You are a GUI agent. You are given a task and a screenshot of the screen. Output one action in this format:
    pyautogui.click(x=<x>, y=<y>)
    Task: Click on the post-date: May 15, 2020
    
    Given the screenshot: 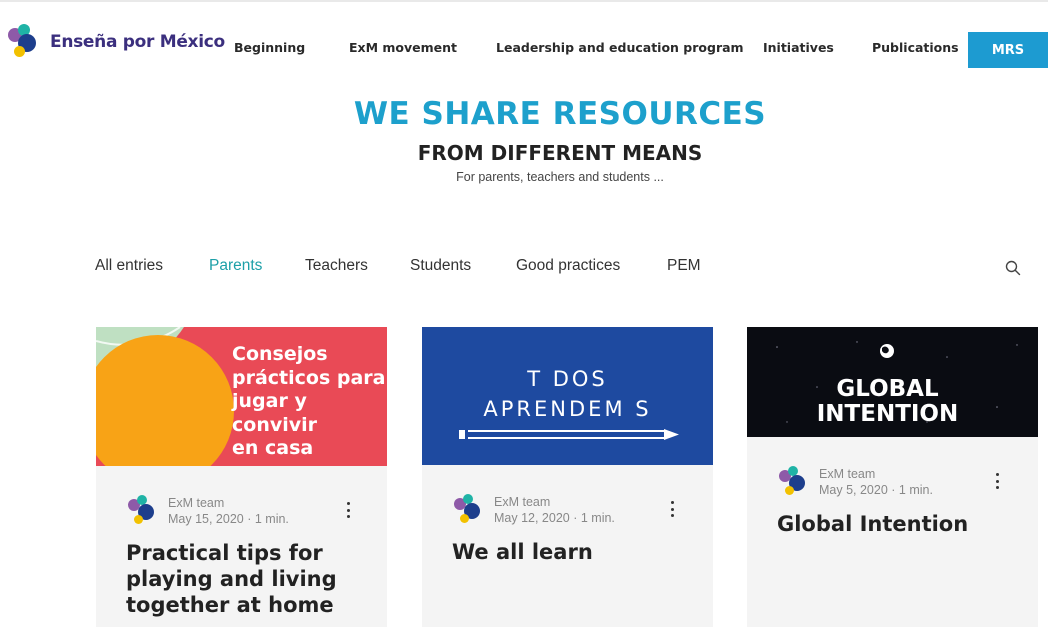 What is the action you would take?
    pyautogui.click(x=206, y=519)
    